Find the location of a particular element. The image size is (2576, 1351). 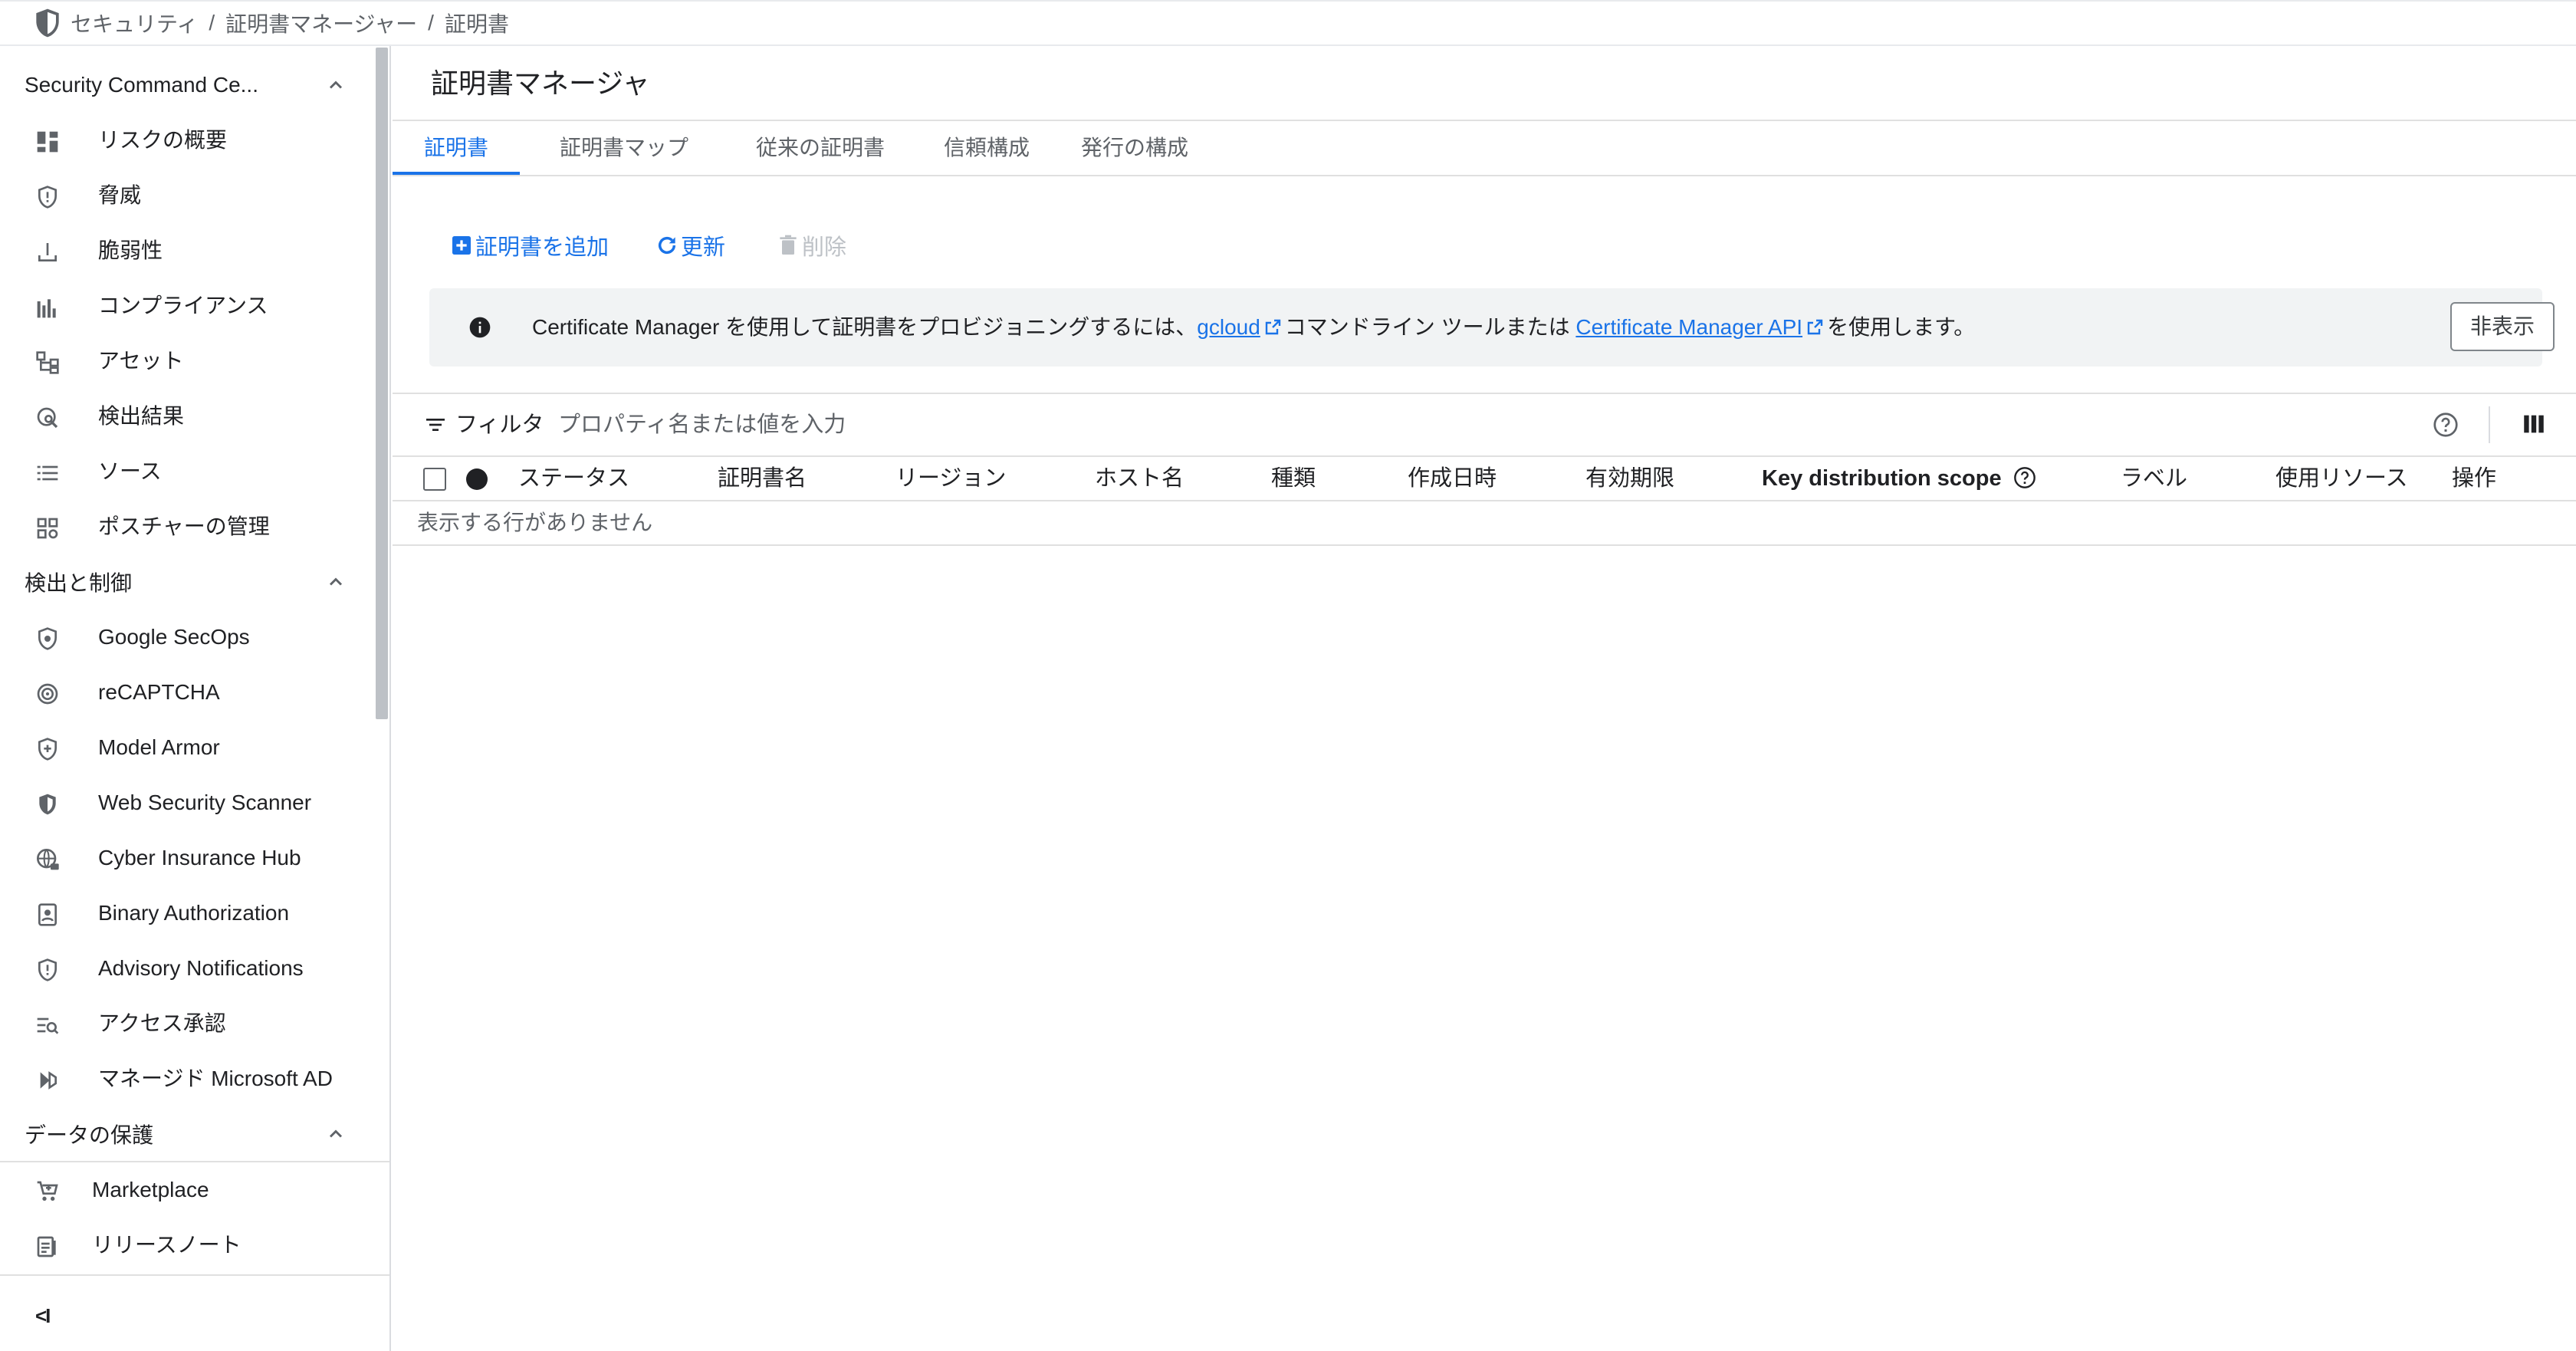

sidebar-item-compliance: コンプライアンス is located at coordinates (184, 306).